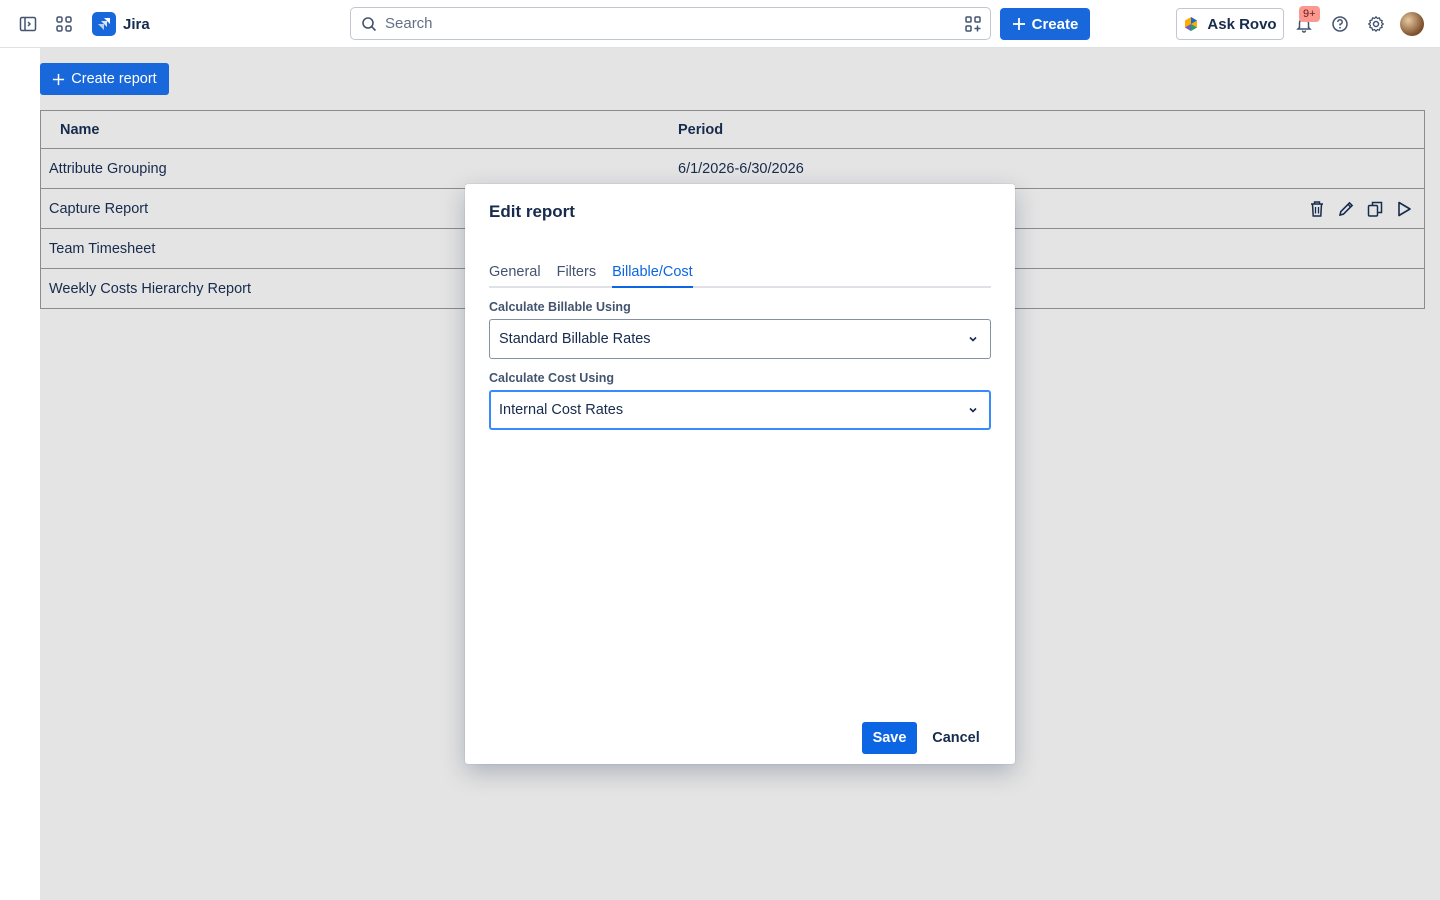 This screenshot has width=1440, height=900. I want to click on cancel-button: Cancel, so click(956, 738).